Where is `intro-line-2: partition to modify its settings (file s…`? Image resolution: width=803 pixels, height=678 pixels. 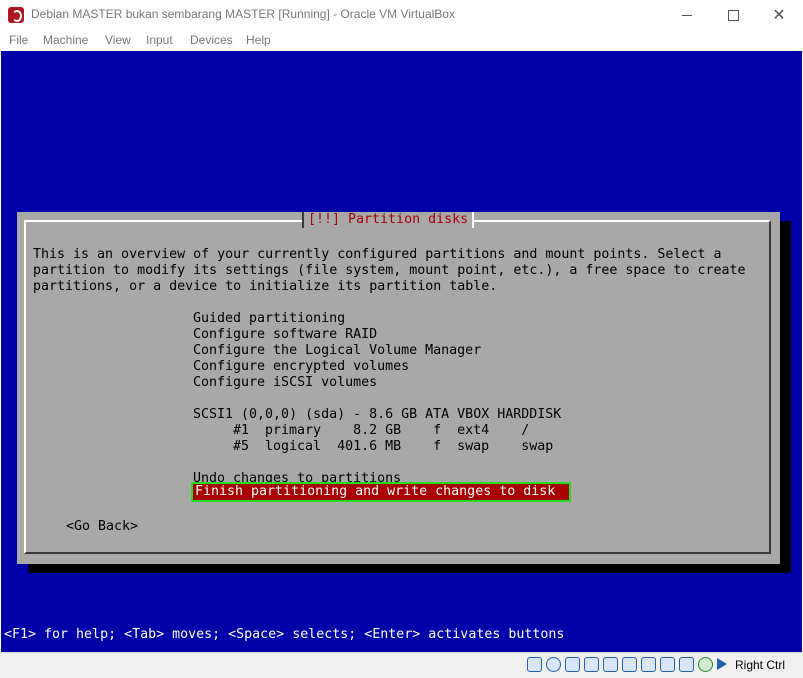
intro-line-2: partition to modify its settings (file s… is located at coordinates (389, 270).